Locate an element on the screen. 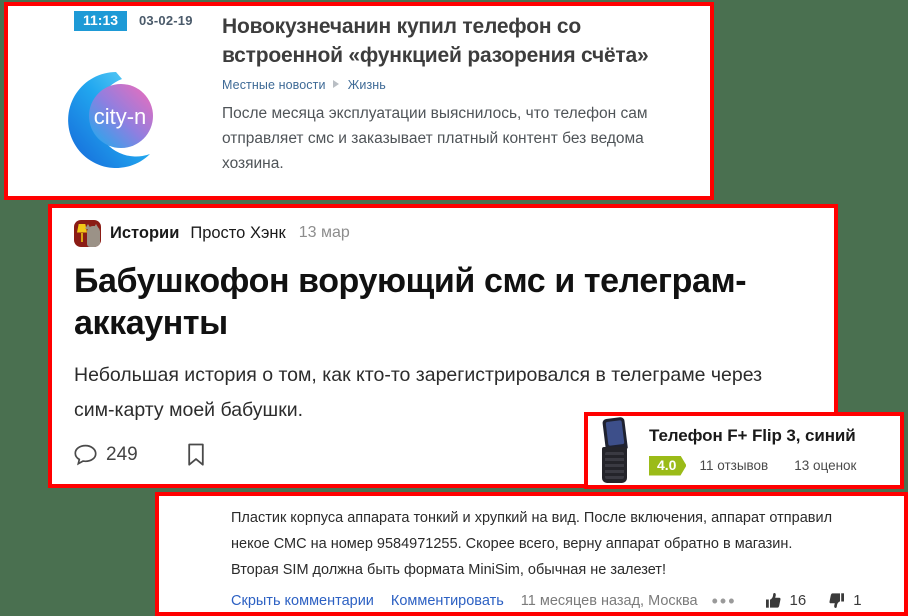 Image resolution: width=908 pixels, height=616 pixels. lamp-stem-shape is located at coordinates (82, 237).